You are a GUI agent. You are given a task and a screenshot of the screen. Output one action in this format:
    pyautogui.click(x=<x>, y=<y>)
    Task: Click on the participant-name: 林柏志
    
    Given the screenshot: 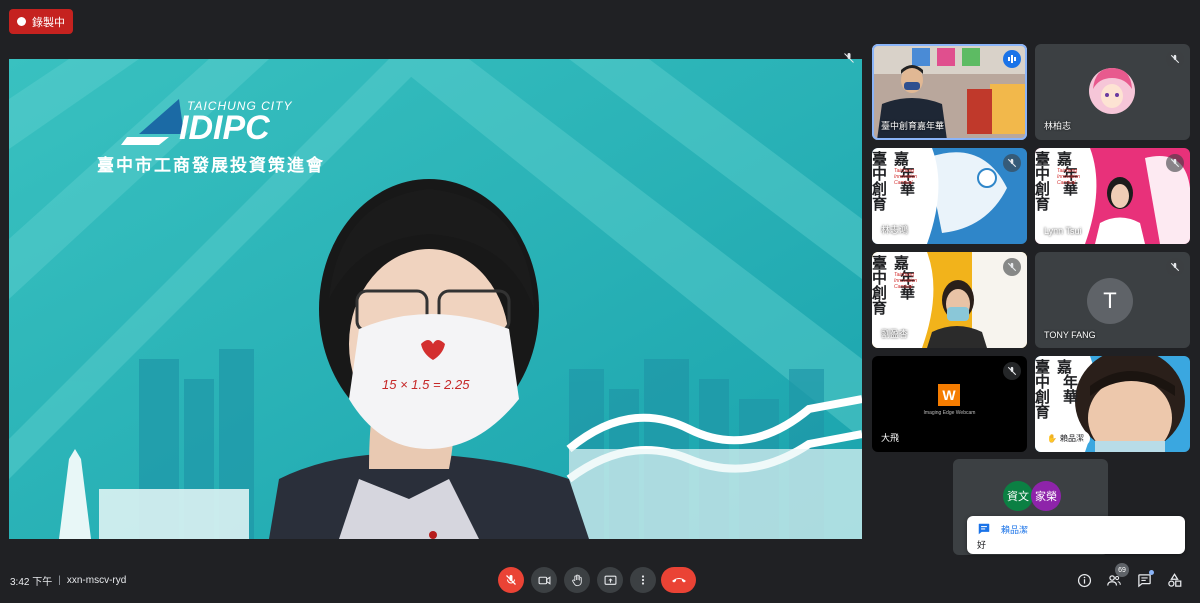 What is the action you would take?
    pyautogui.click(x=1058, y=126)
    